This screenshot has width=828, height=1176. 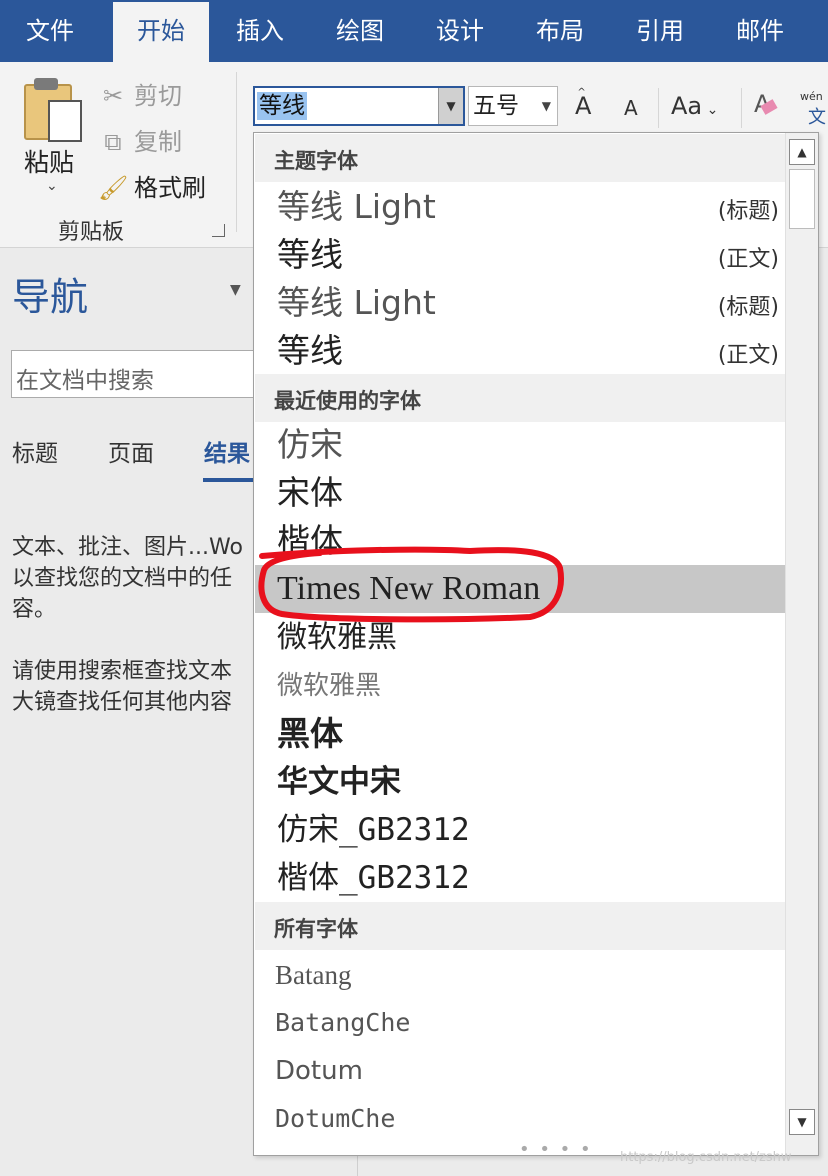 I want to click on paste-icon, so click(x=53, y=110).